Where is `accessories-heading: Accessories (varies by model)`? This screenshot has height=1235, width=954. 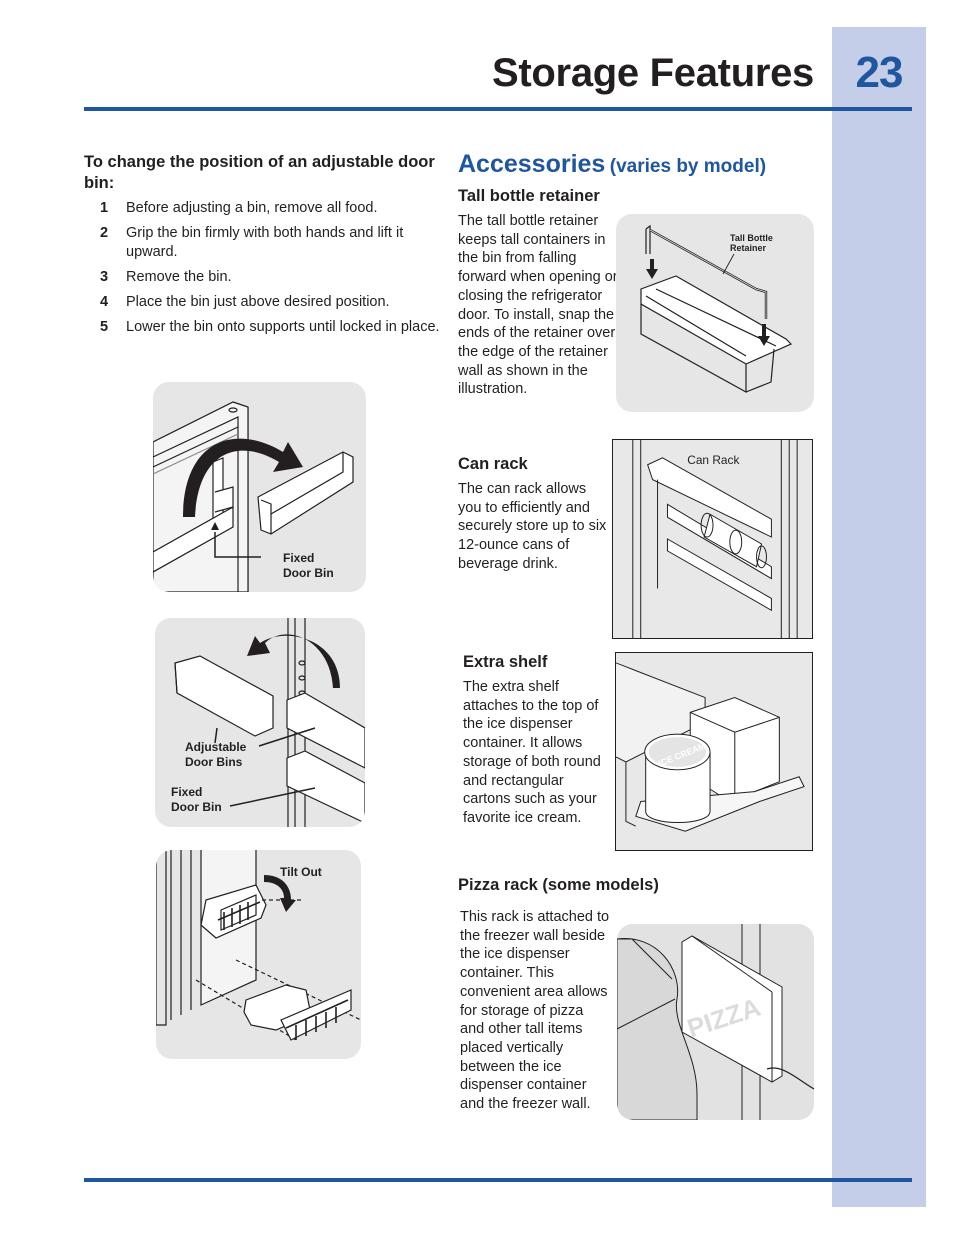 accessories-heading: Accessories (varies by model) is located at coordinates (612, 164).